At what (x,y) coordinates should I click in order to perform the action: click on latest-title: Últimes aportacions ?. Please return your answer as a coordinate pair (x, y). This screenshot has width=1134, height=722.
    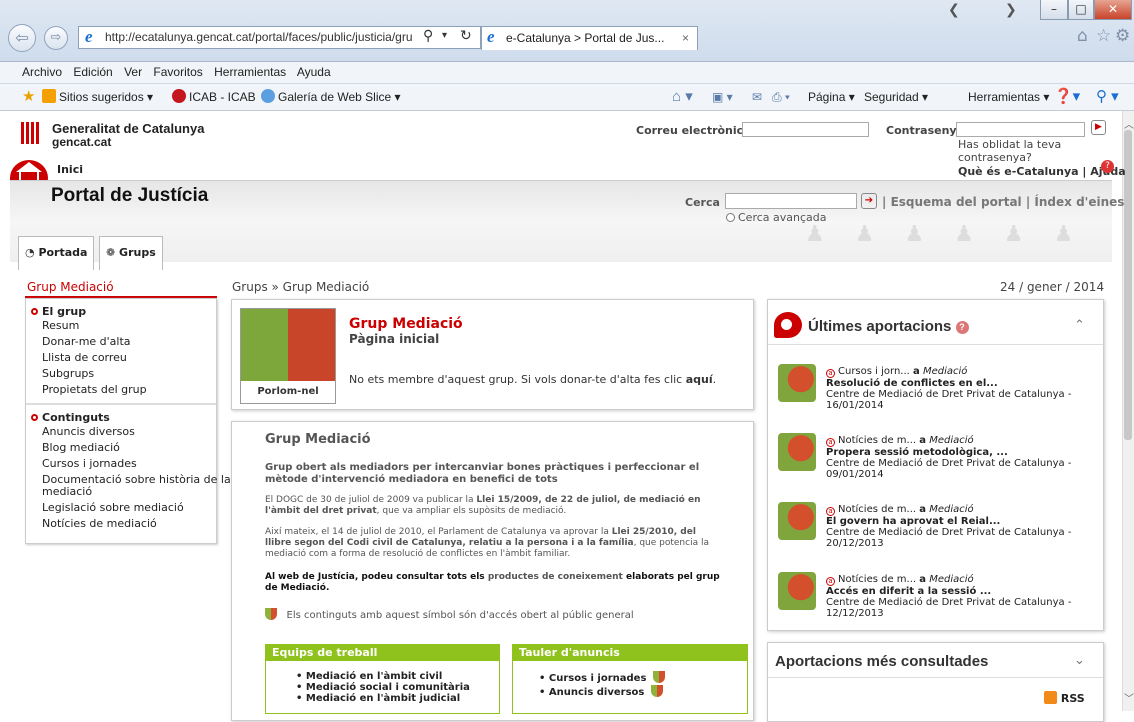
    Looking at the image, I should click on (888, 326).